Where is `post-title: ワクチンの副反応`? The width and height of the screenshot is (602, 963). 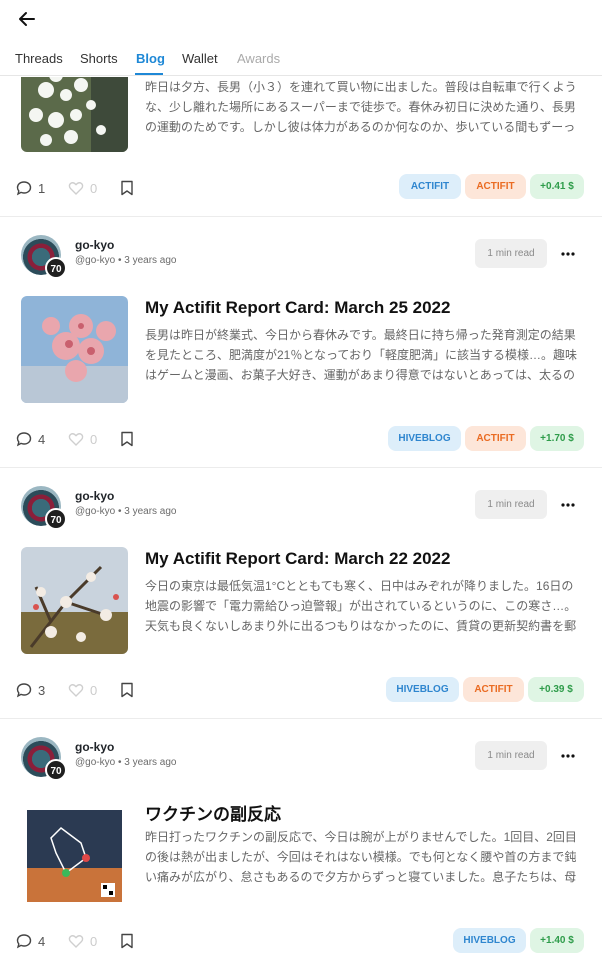
post-title: ワクチンの副反応 is located at coordinates (213, 812).